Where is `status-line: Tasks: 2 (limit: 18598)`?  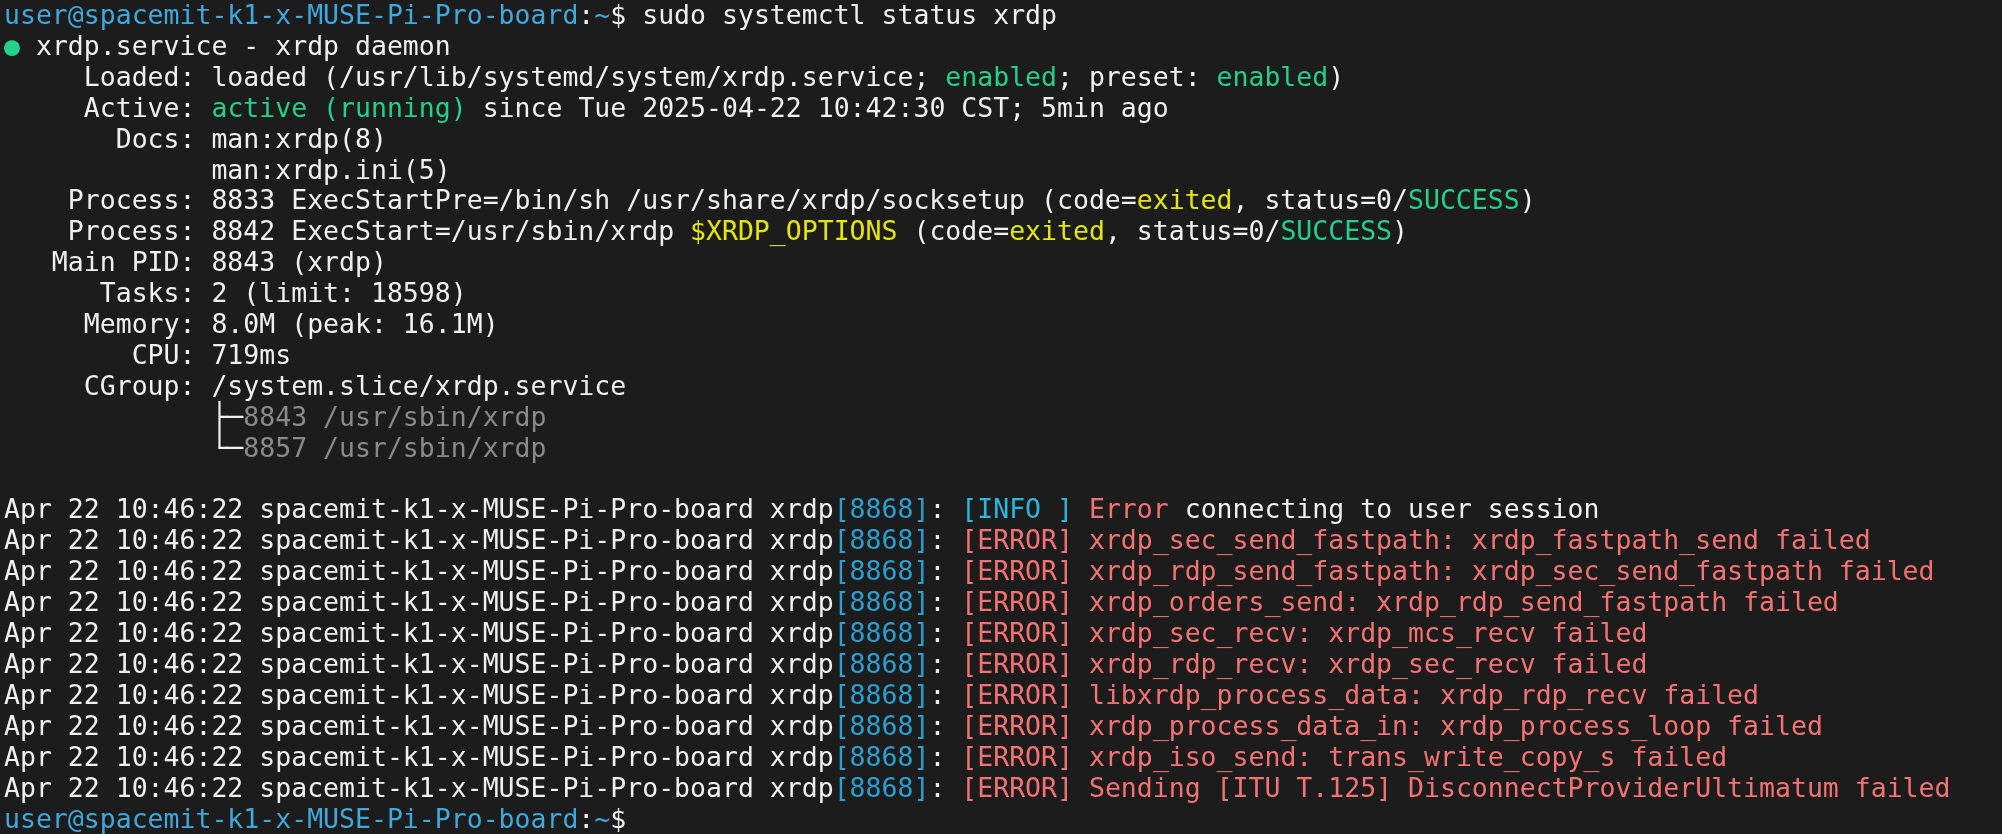
status-line: Tasks: 2 (limit: 18598) is located at coordinates (282, 294).